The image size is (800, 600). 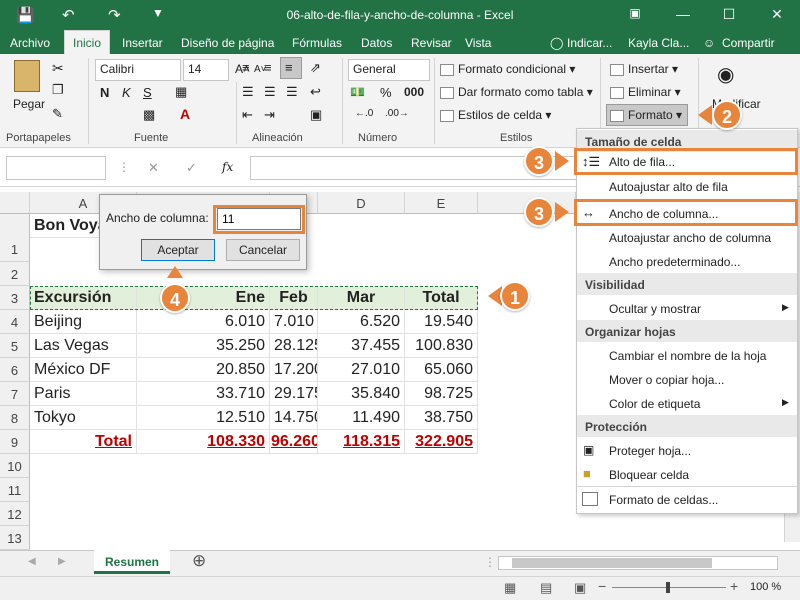 I want to click on paste-label: Pegar, so click(x=29, y=104).